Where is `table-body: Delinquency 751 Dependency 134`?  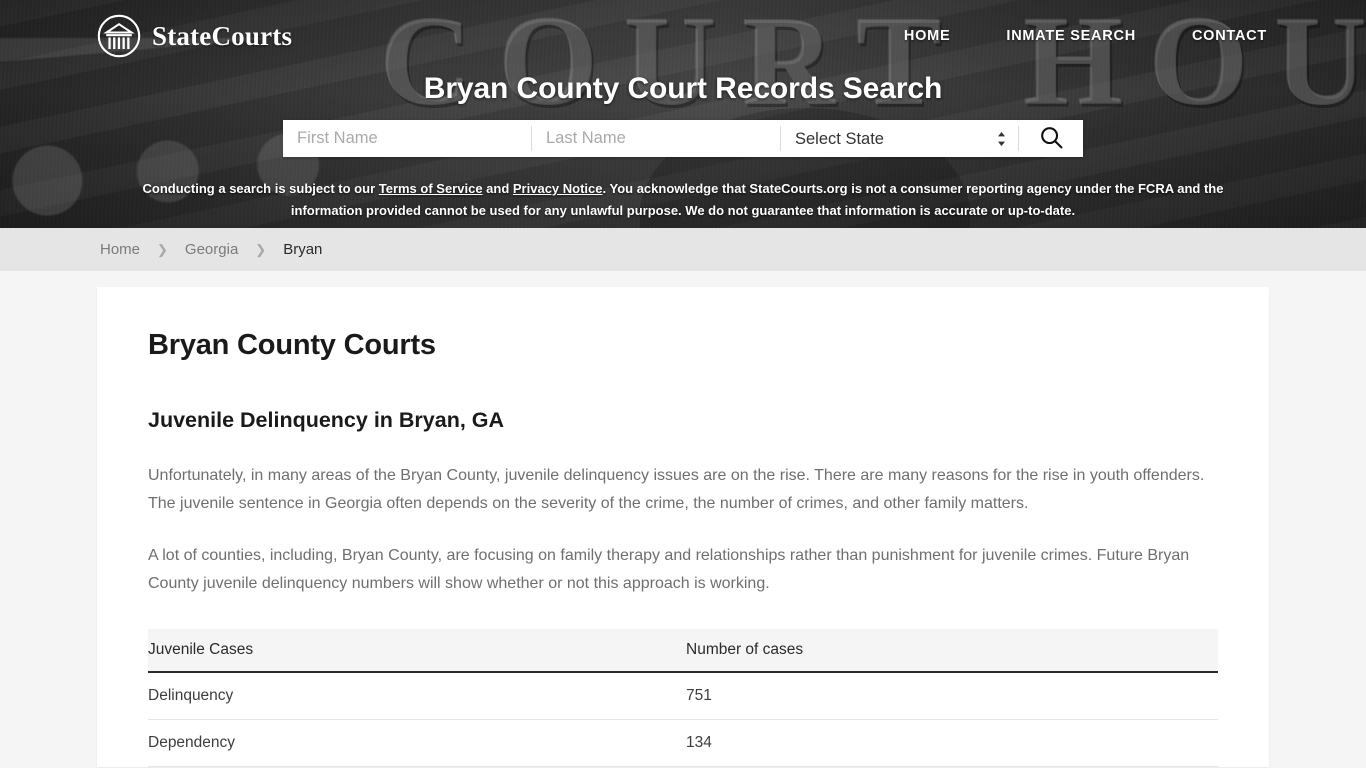
table-body: Delinquency 751 Dependency 134 is located at coordinates (683, 719).